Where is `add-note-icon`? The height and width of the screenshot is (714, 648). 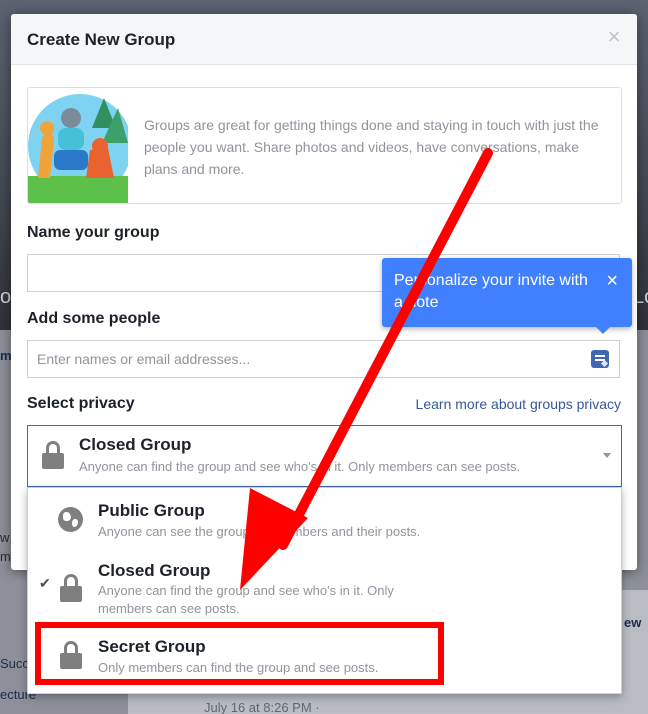 add-note-icon is located at coordinates (600, 359).